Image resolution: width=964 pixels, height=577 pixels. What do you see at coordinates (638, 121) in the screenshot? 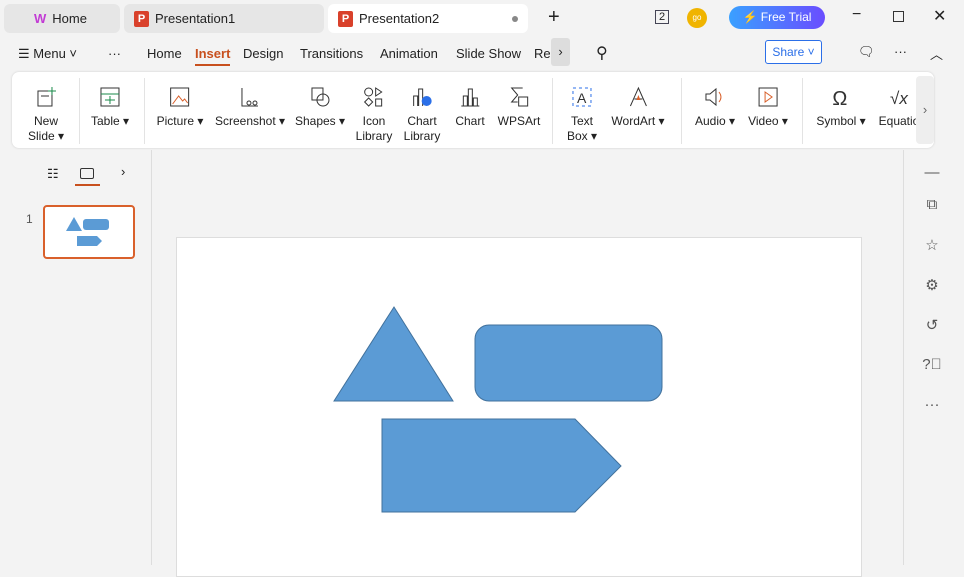
I see `ribbon-label: WordArt ▾` at bounding box center [638, 121].